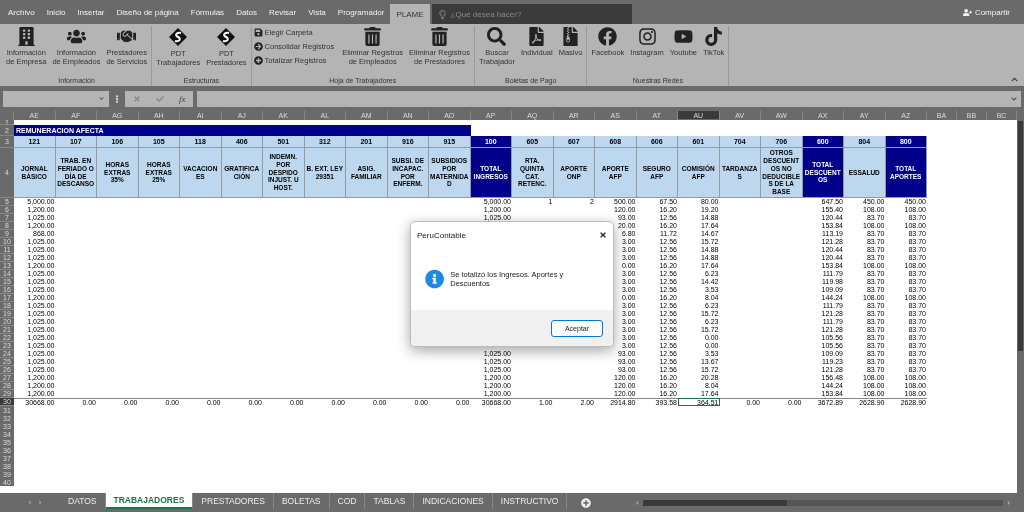 Image resolution: width=1024 pixels, height=512 pixels. What do you see at coordinates (608, 36) in the screenshot?
I see `facebook-icon` at bounding box center [608, 36].